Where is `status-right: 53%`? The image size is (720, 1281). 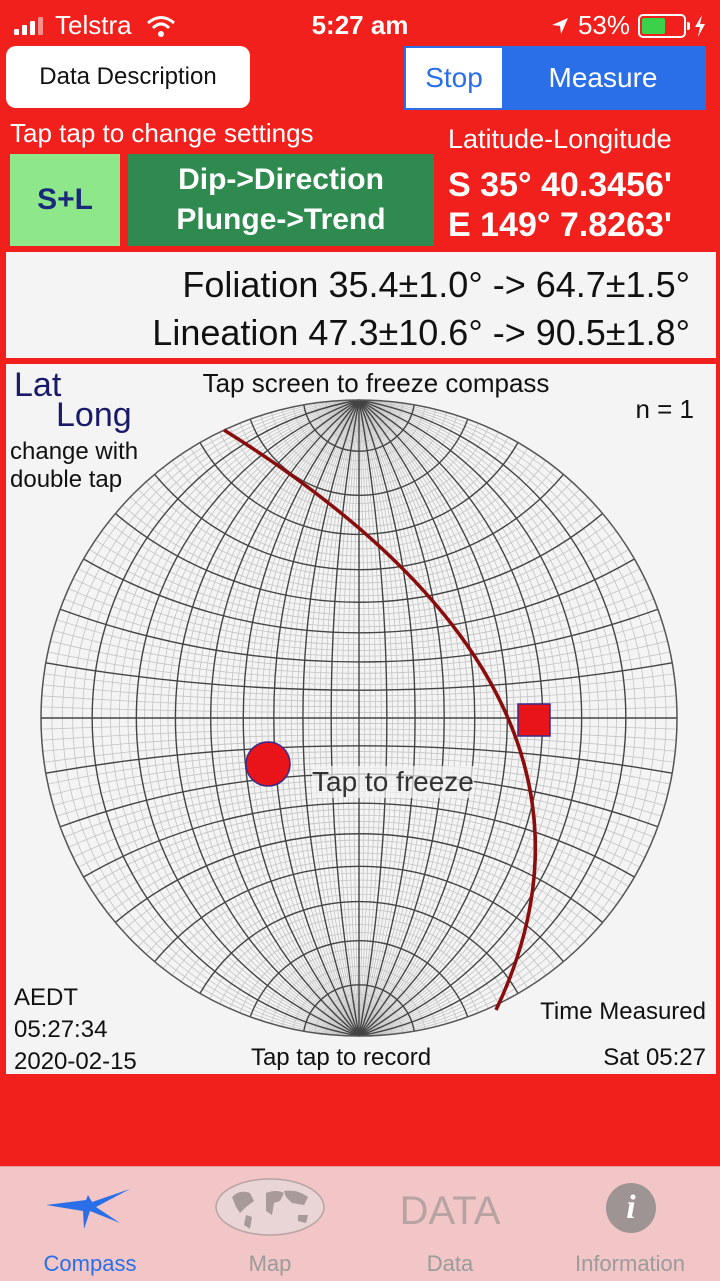
status-right: 53% is located at coordinates (628, 25).